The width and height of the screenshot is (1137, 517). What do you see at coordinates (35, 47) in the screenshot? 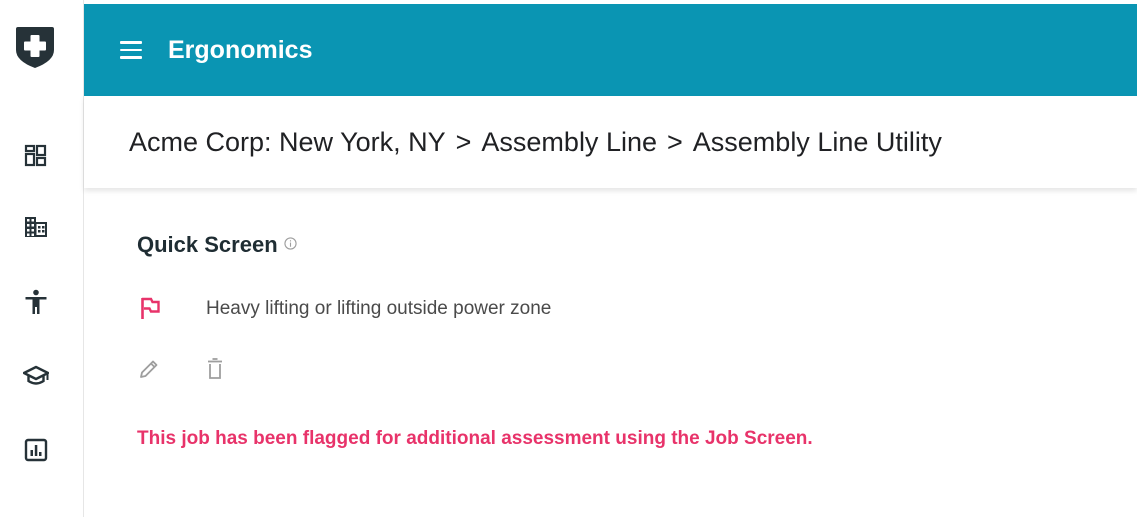
I see `shield-plus-icon` at bounding box center [35, 47].